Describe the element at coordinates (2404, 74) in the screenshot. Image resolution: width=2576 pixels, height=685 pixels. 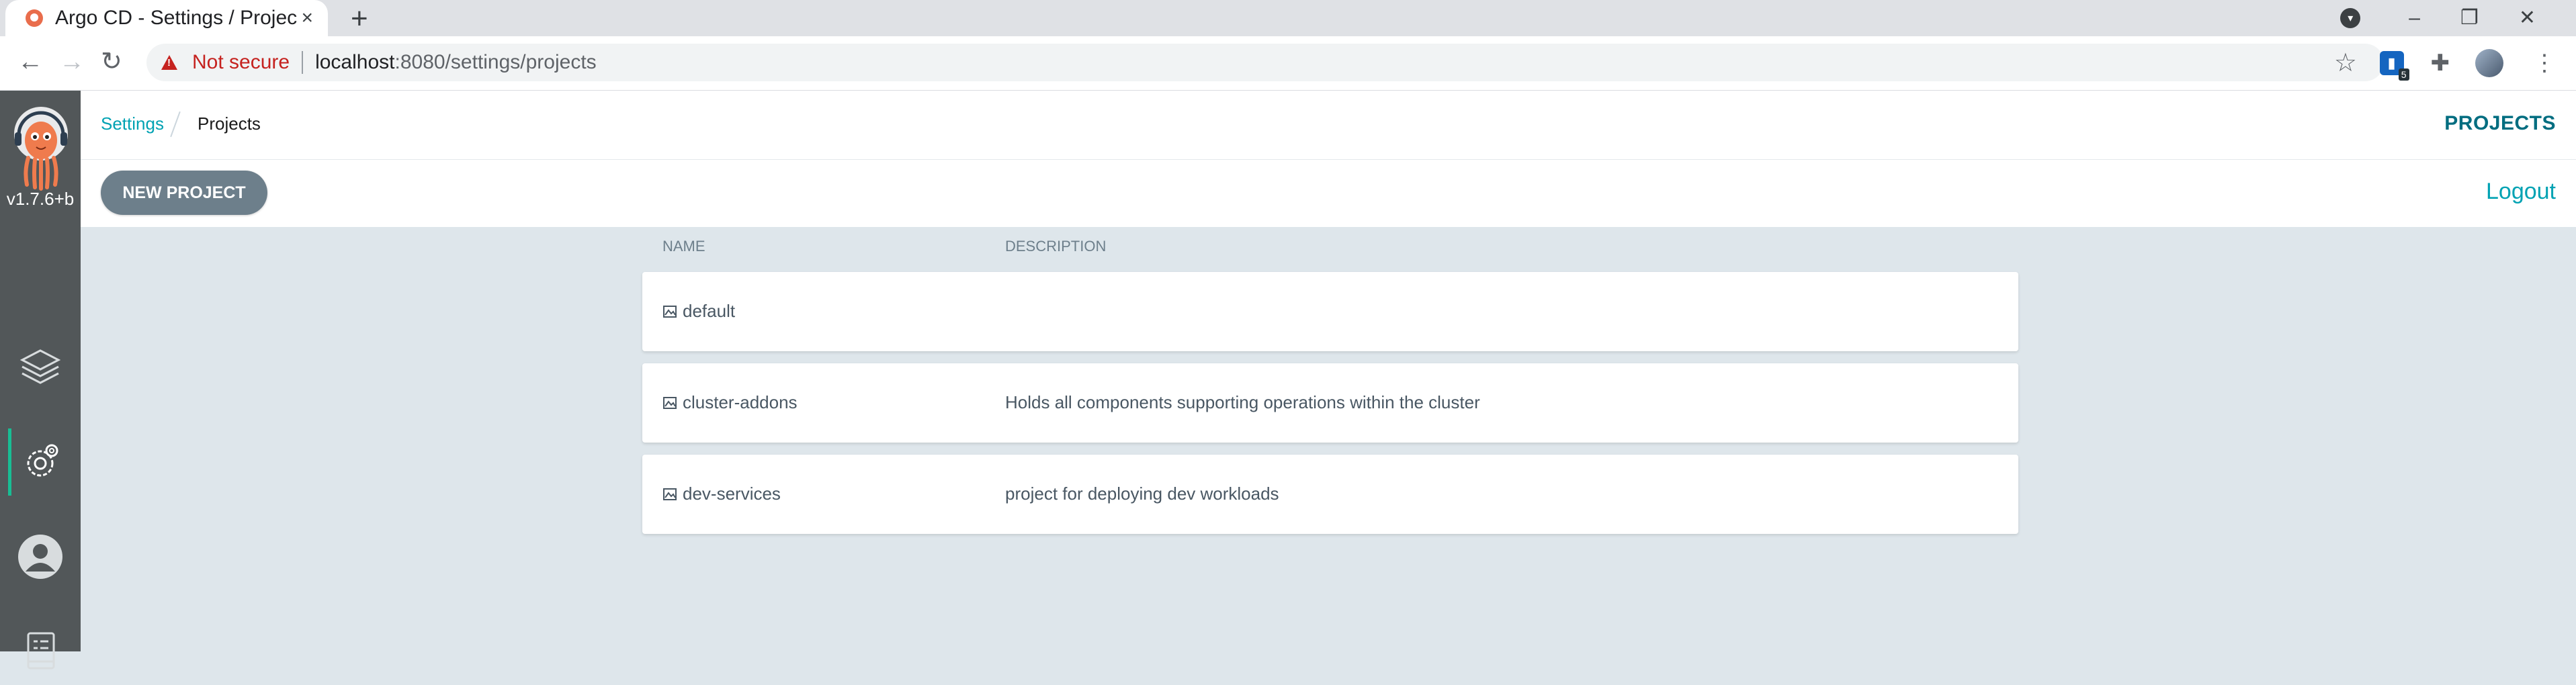
I see `extension-badge: 5` at that location.